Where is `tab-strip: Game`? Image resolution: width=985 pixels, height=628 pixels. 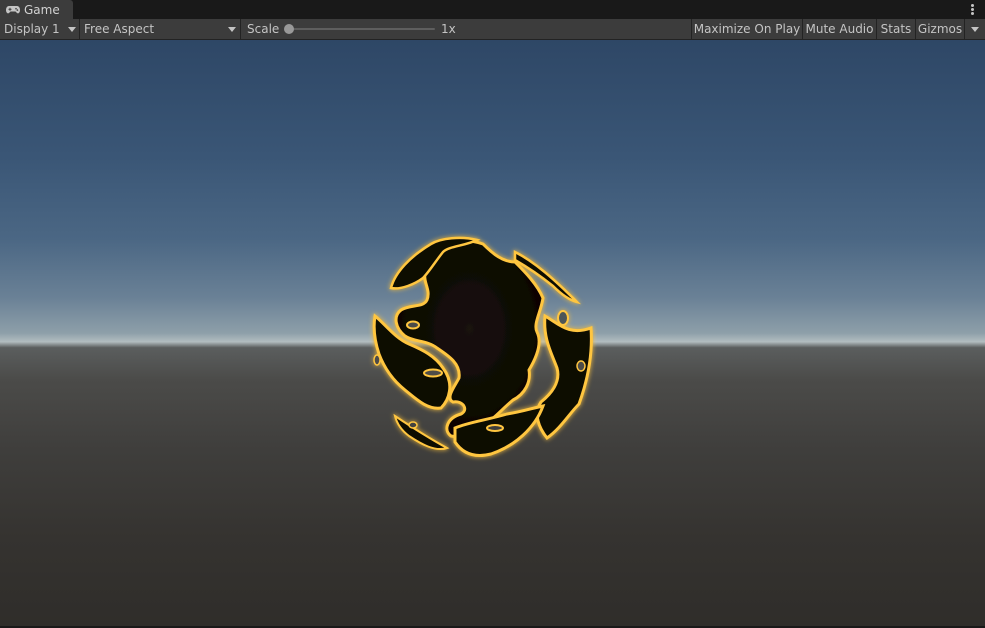
tab-strip: Game is located at coordinates (492, 9).